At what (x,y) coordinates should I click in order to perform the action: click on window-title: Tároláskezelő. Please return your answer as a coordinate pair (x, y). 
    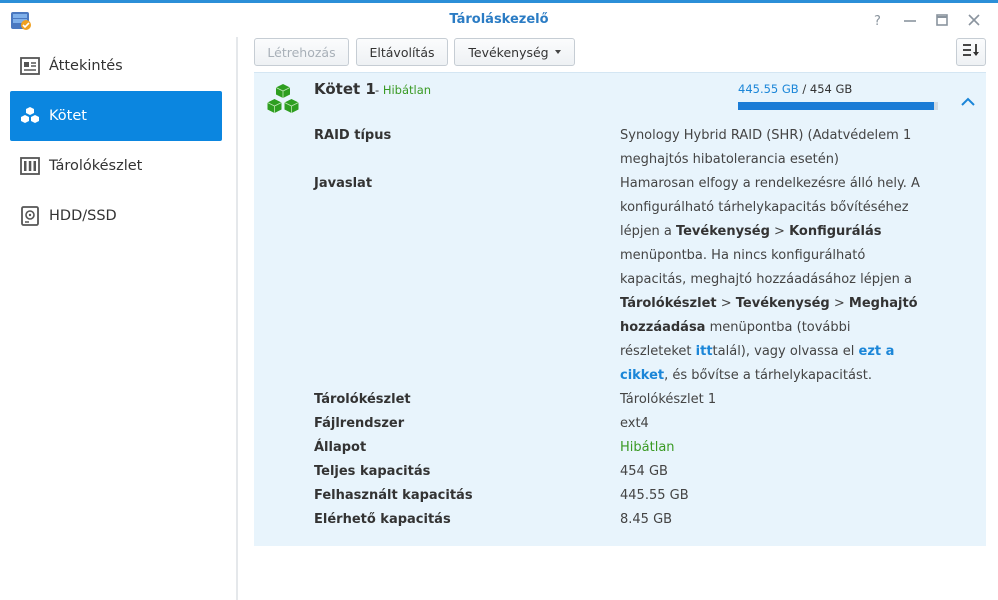
    Looking at the image, I should click on (499, 19).